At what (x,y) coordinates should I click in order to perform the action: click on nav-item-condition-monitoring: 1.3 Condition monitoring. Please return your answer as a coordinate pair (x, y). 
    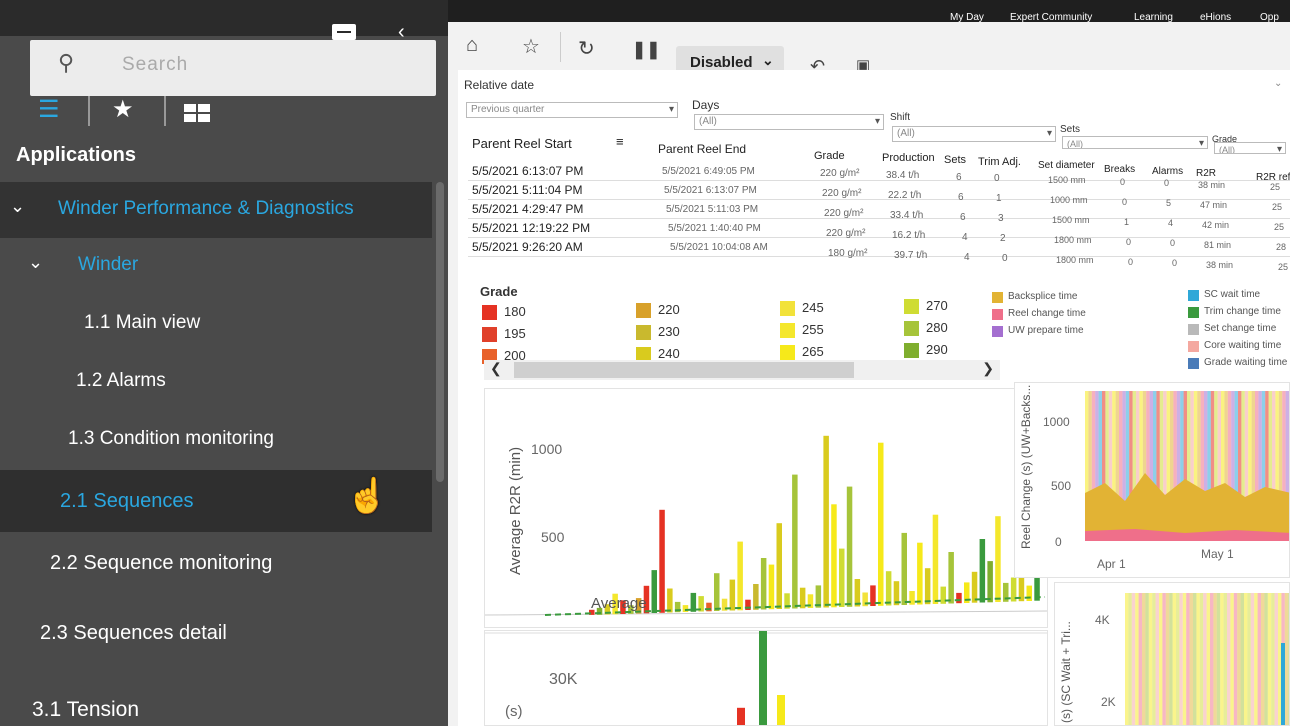
    Looking at the image, I should click on (216, 440).